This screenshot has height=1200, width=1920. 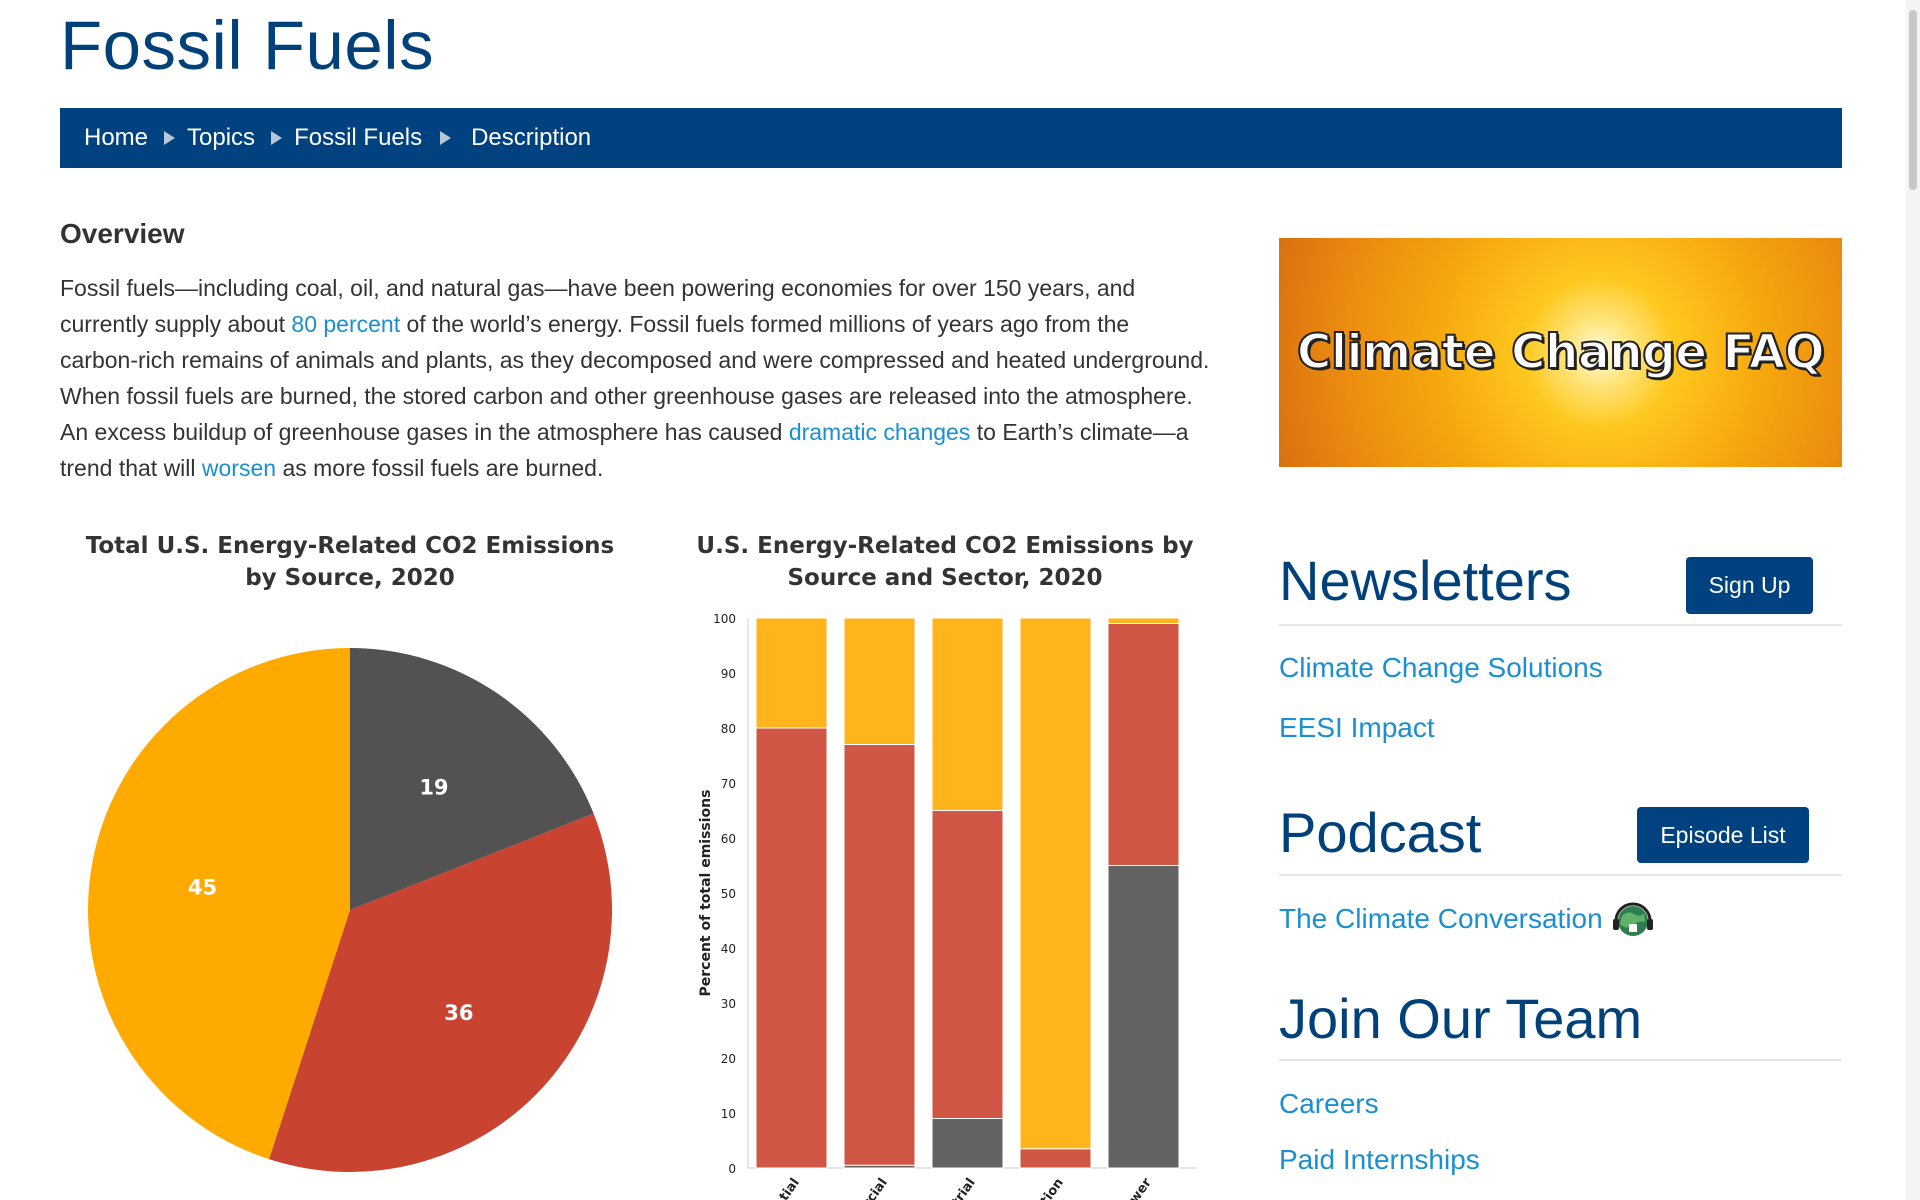 I want to click on bar-chart-y-tick: 0, so click(x=732, y=1169).